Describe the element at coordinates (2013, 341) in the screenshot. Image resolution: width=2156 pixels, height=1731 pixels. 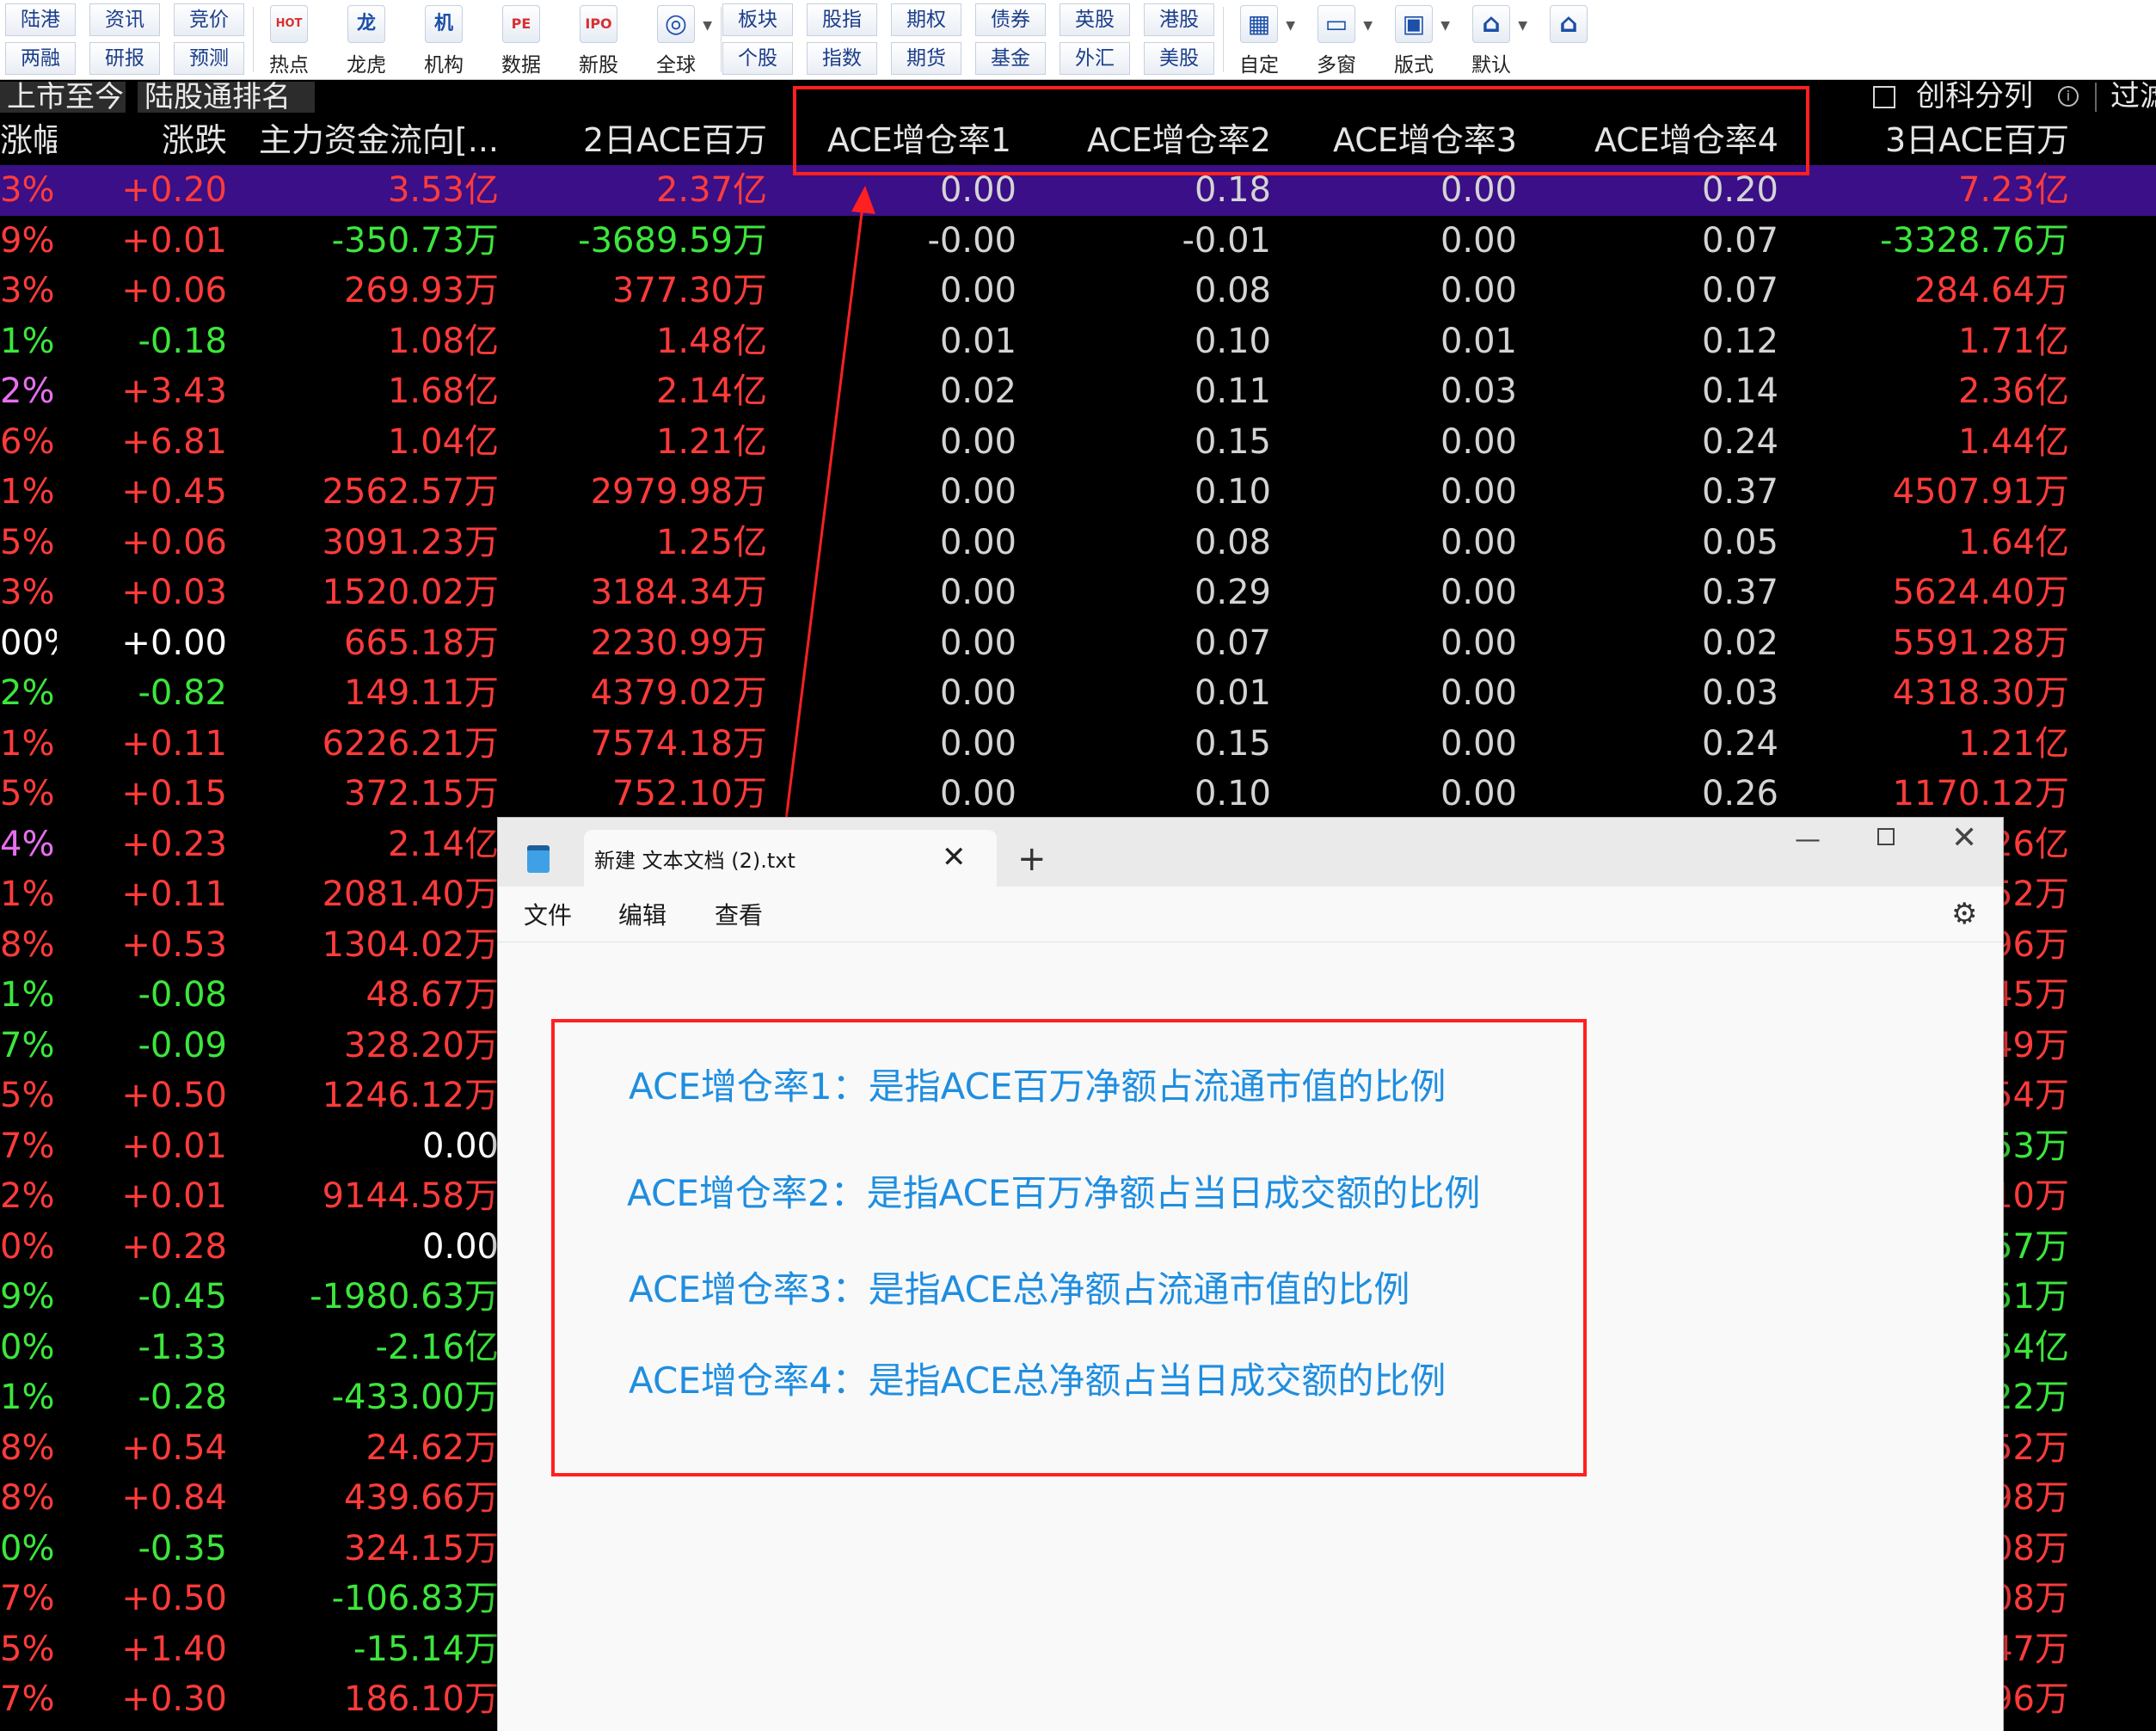
I see `cell-ace-3day: 1.71亿` at that location.